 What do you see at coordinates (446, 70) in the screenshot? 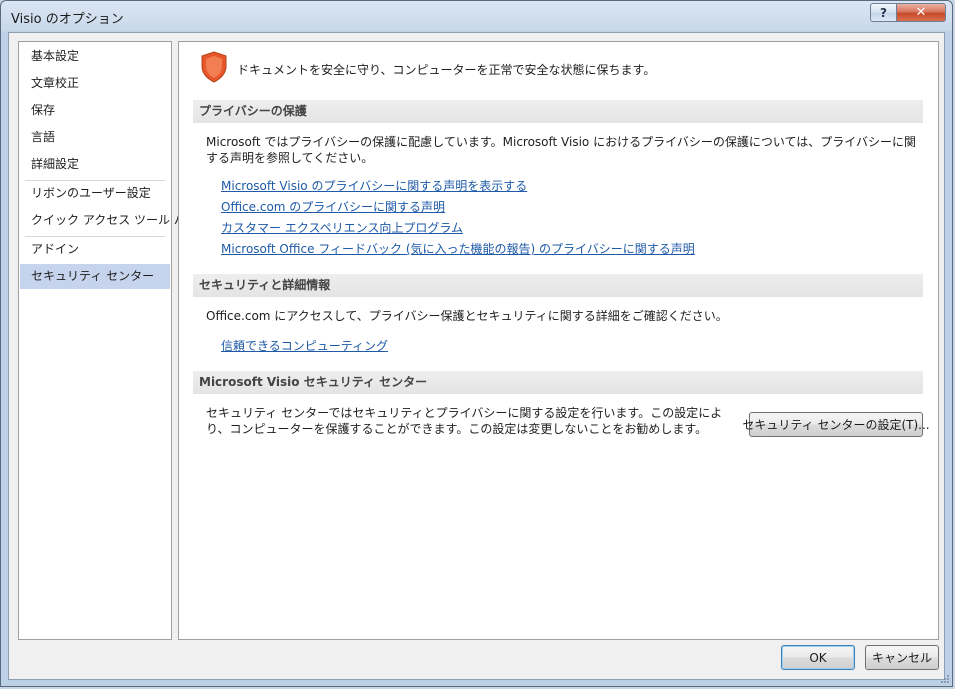
I see `intro-text: ドキュメントを安全に守り、コンピューターを正常で安全な状態に保ちます。` at bounding box center [446, 70].